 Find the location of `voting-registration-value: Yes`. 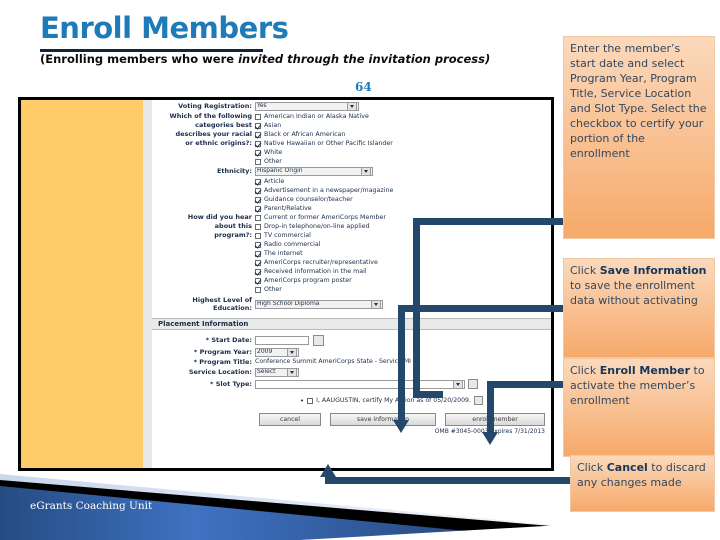

voting-registration-value: Yes is located at coordinates (262, 106).